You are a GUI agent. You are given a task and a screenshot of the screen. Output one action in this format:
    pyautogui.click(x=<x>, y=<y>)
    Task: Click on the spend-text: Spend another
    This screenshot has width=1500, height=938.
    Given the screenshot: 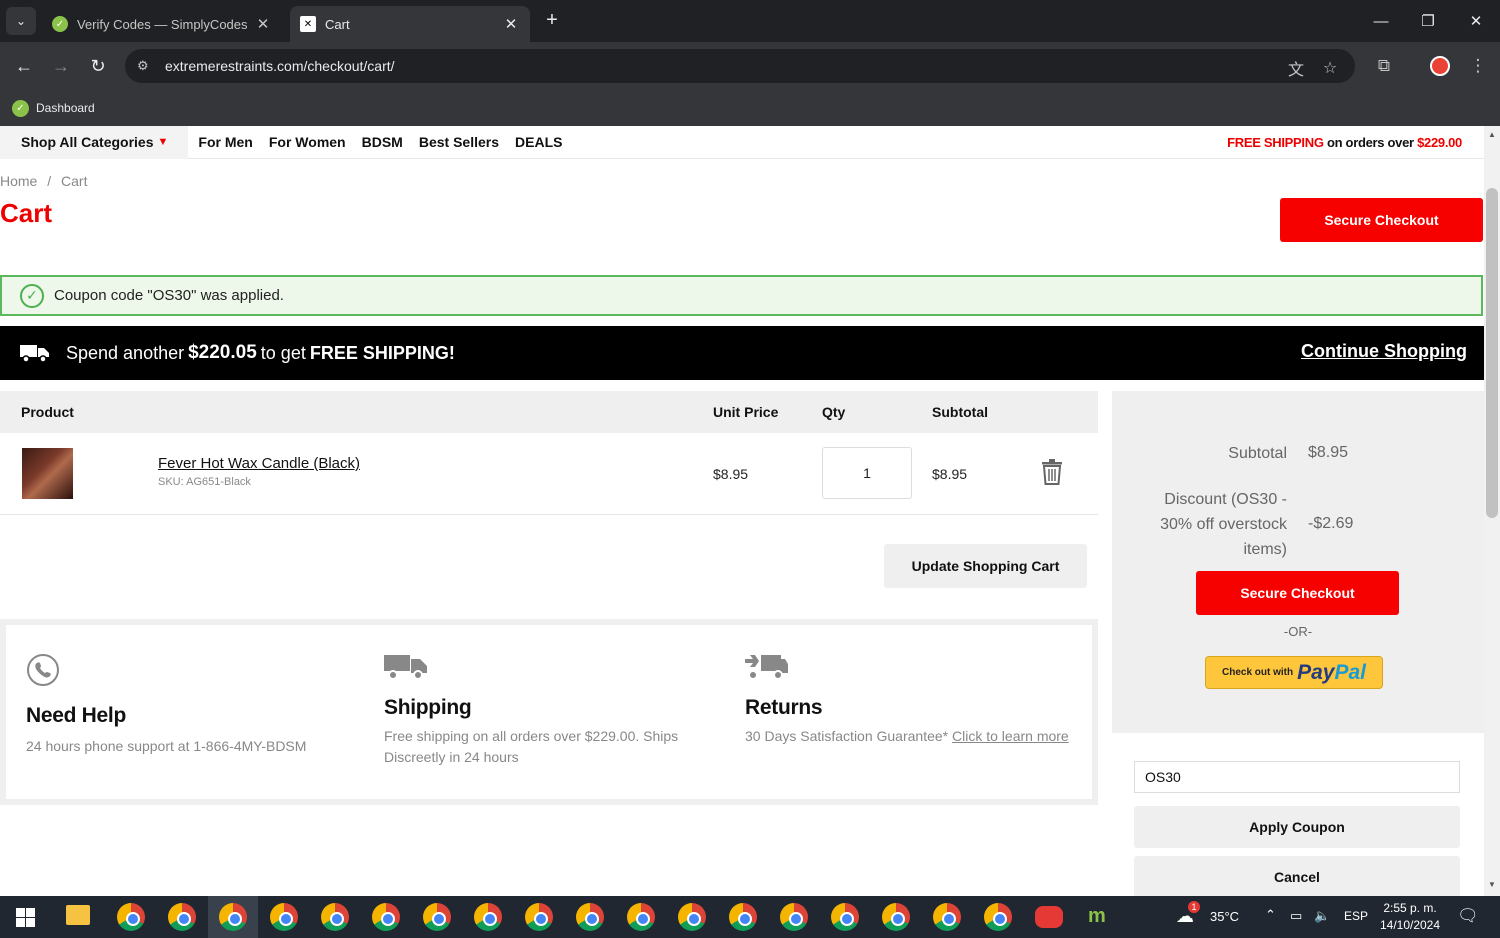 What is the action you would take?
    pyautogui.click(x=125, y=352)
    